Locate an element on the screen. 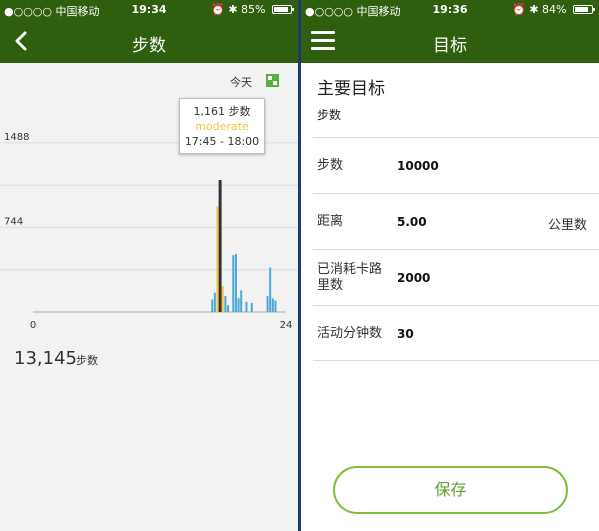 This screenshot has width=599, height=531. primary-goal-value: 步数 is located at coordinates (329, 114).